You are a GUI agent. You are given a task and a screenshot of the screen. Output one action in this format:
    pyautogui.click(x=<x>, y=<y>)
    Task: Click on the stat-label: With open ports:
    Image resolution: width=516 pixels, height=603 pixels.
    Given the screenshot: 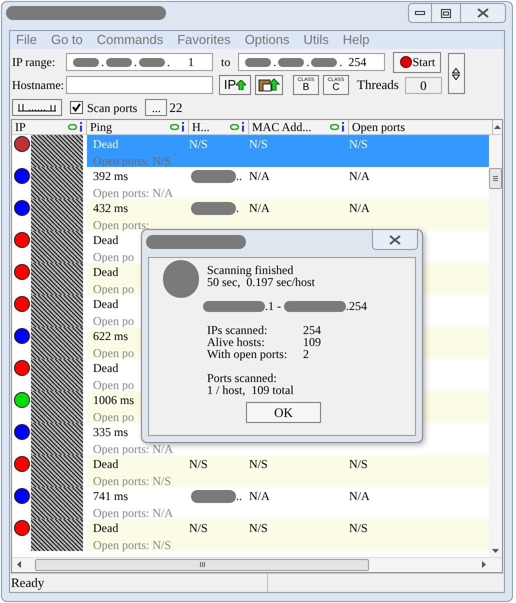 What is the action you would take?
    pyautogui.click(x=247, y=354)
    